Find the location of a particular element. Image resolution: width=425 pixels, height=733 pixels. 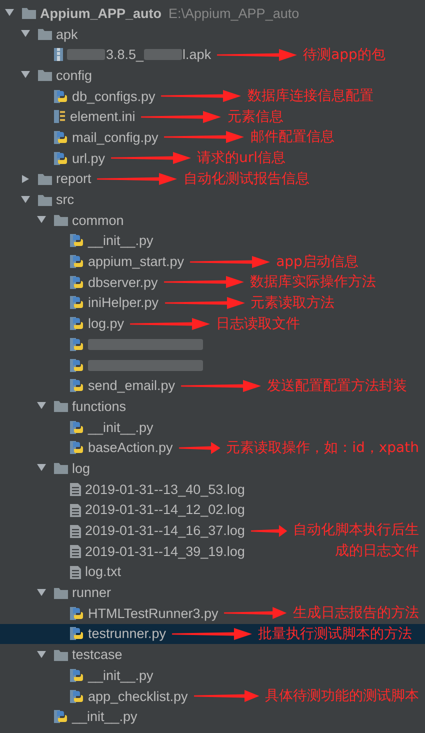

file-name: baseAction.py is located at coordinates (130, 448).